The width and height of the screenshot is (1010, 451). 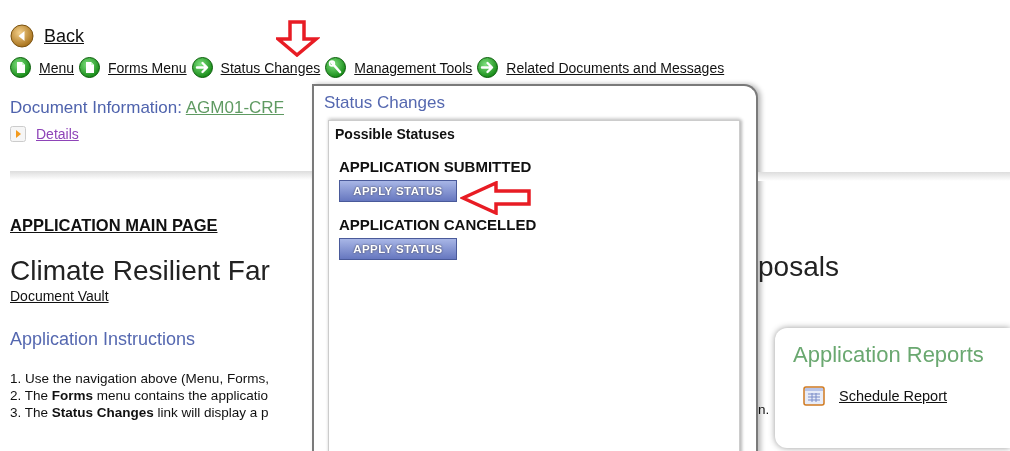 What do you see at coordinates (436, 166) in the screenshot?
I see `status-label: APPLICATION SUBMITTED` at bounding box center [436, 166].